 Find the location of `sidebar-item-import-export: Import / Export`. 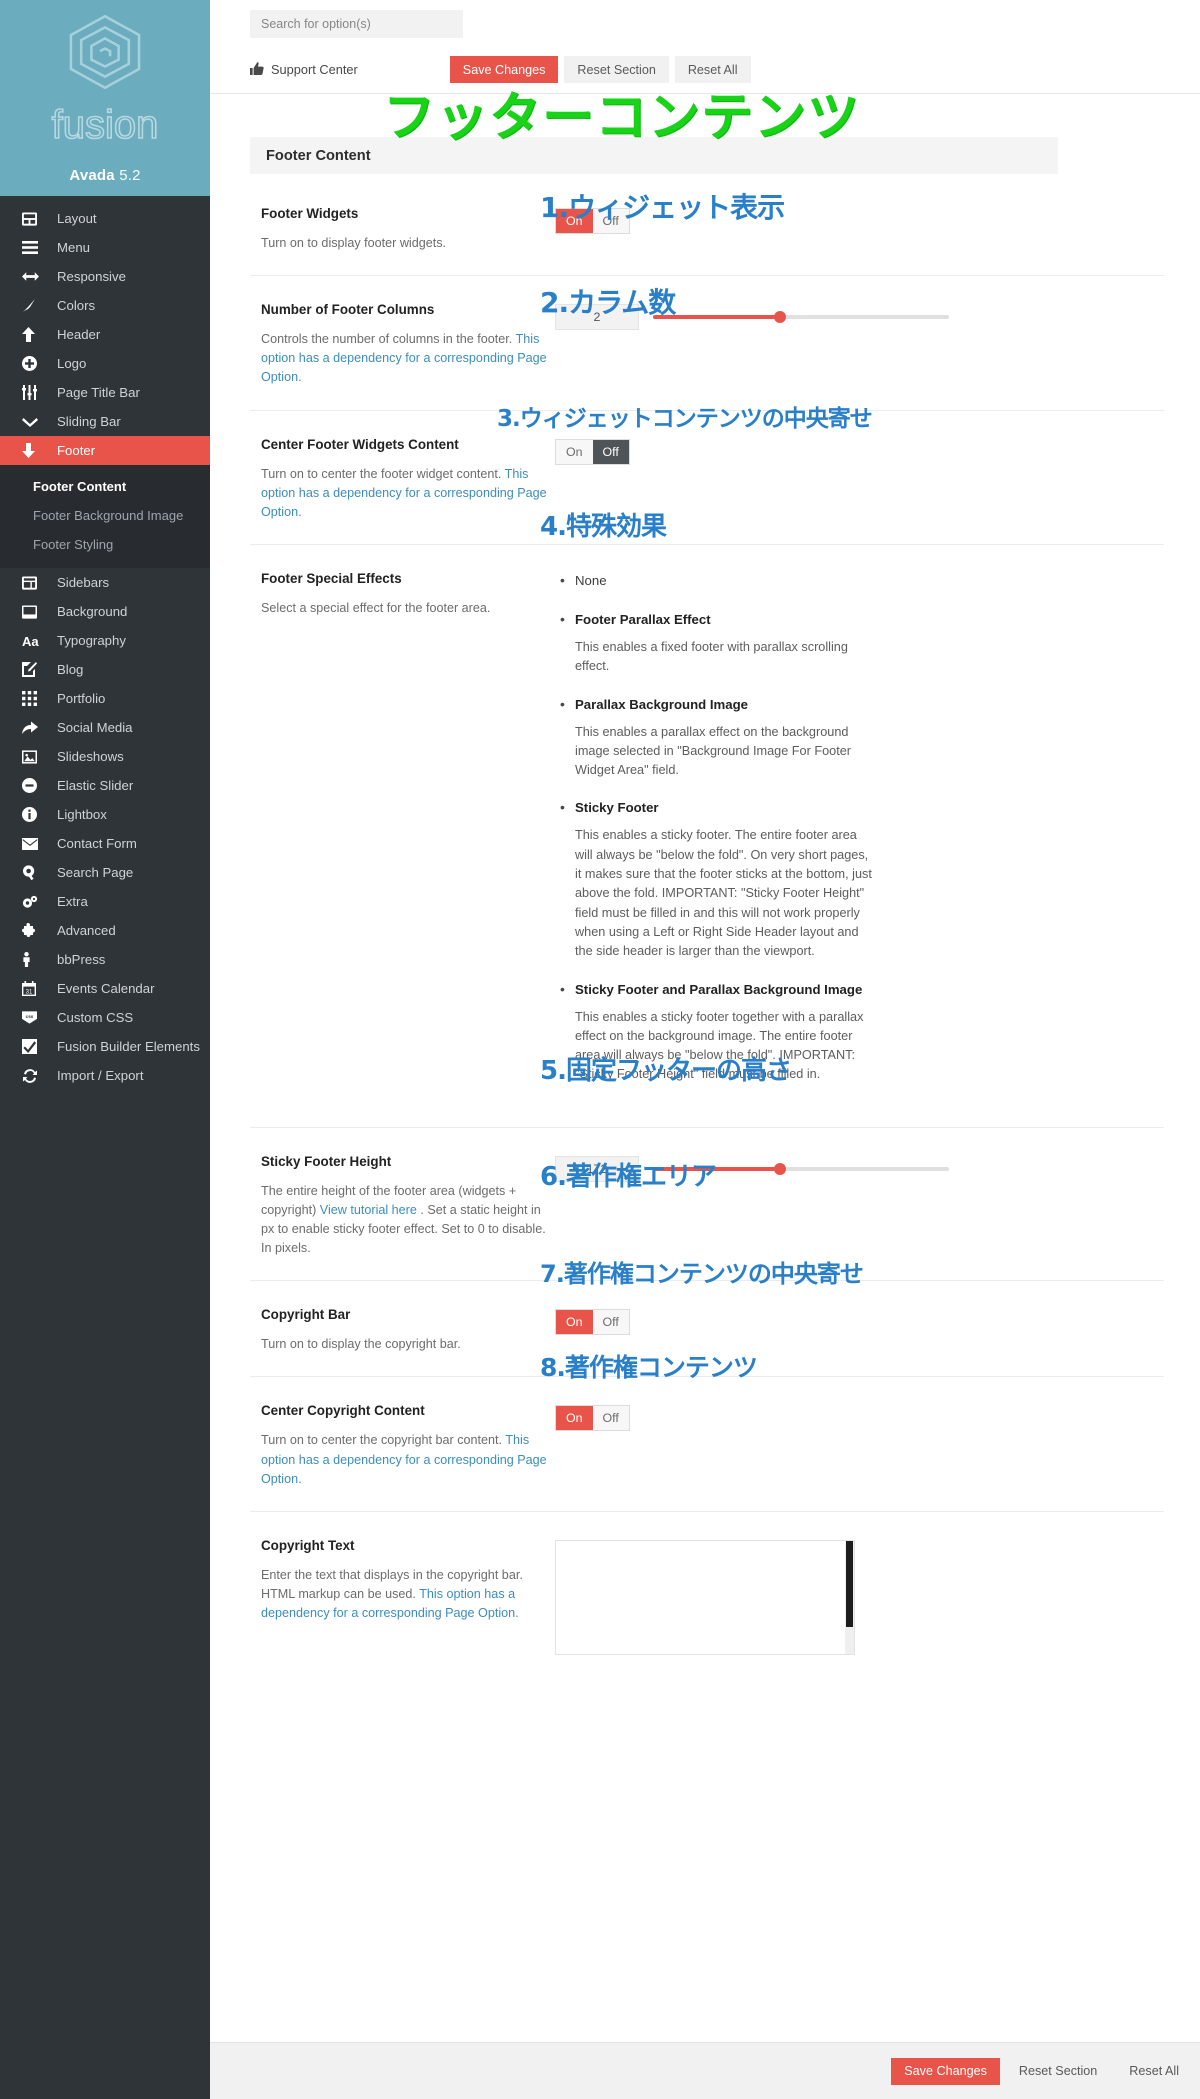

sidebar-item-import-export: Import / Export is located at coordinates (105, 1075).